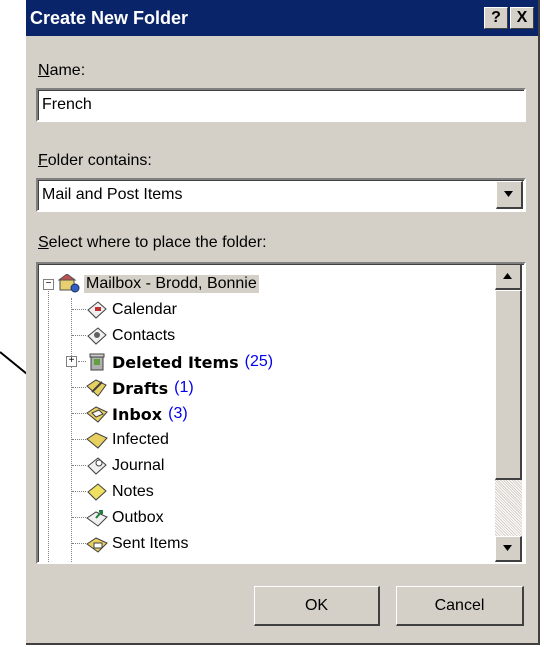 The height and width of the screenshot is (647, 544). I want to click on sent-items-icon, so click(97, 545).